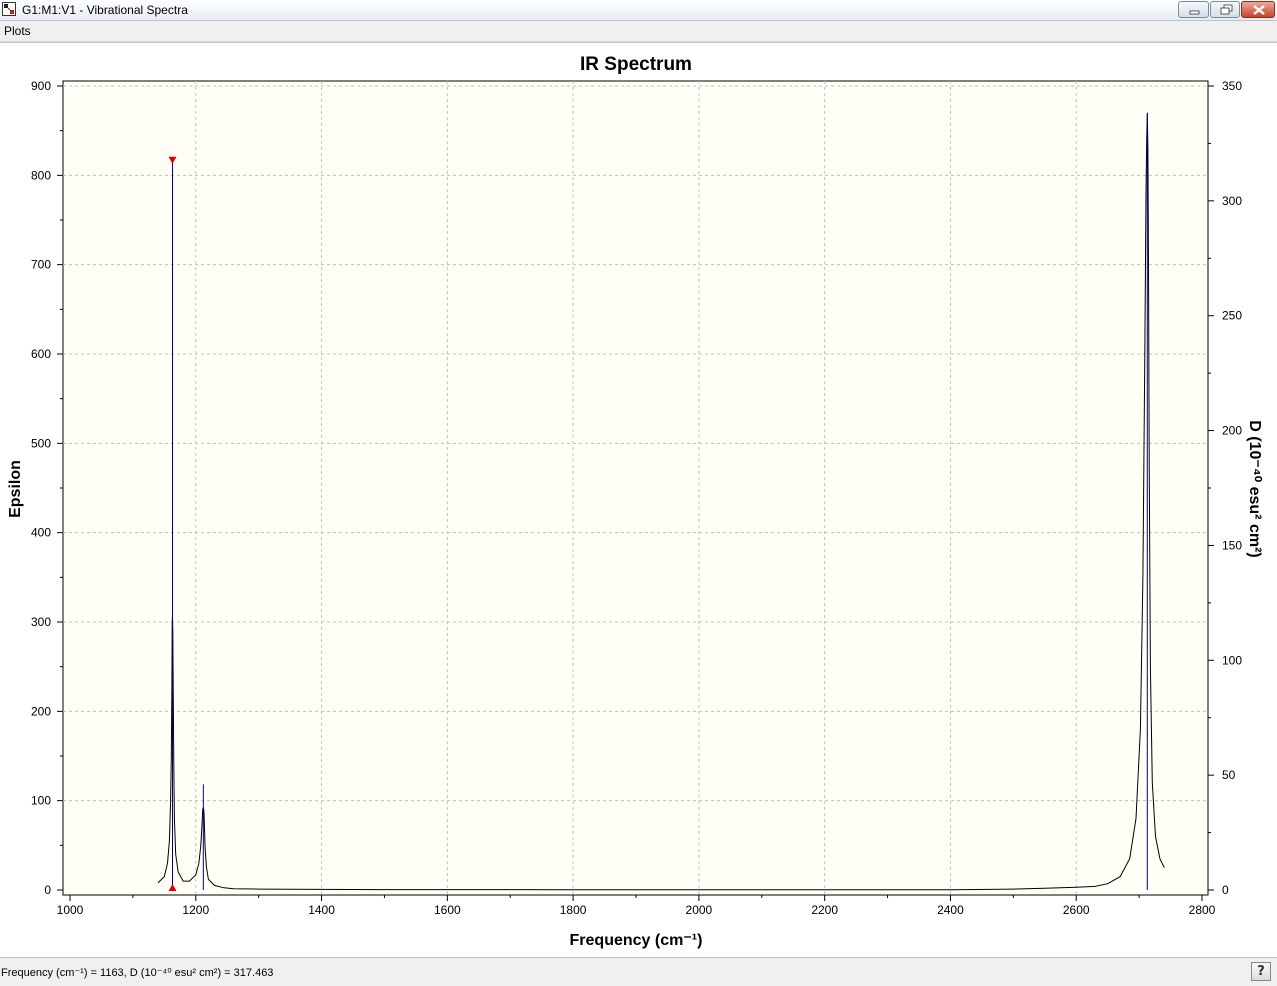 The image size is (1277, 986). What do you see at coordinates (1232, 316) in the screenshot?
I see `y2-tick-label: 250` at bounding box center [1232, 316].